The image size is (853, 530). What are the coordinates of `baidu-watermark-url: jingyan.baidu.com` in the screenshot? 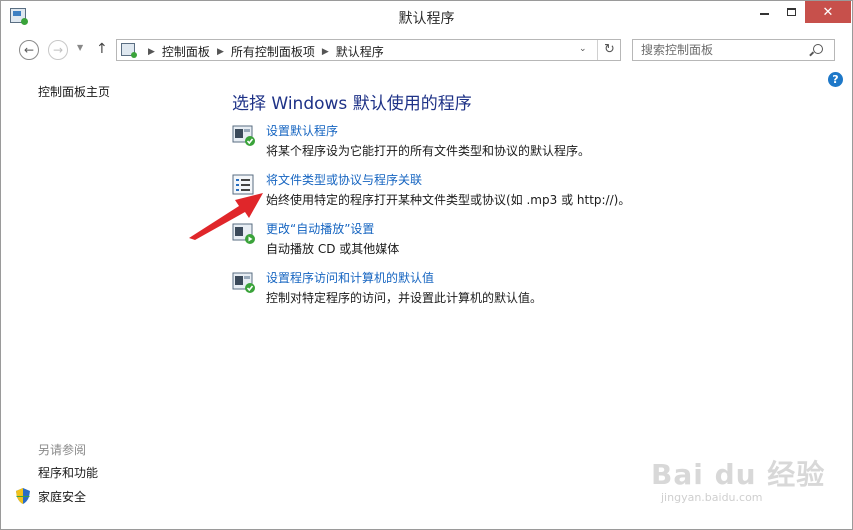 It's located at (712, 497).